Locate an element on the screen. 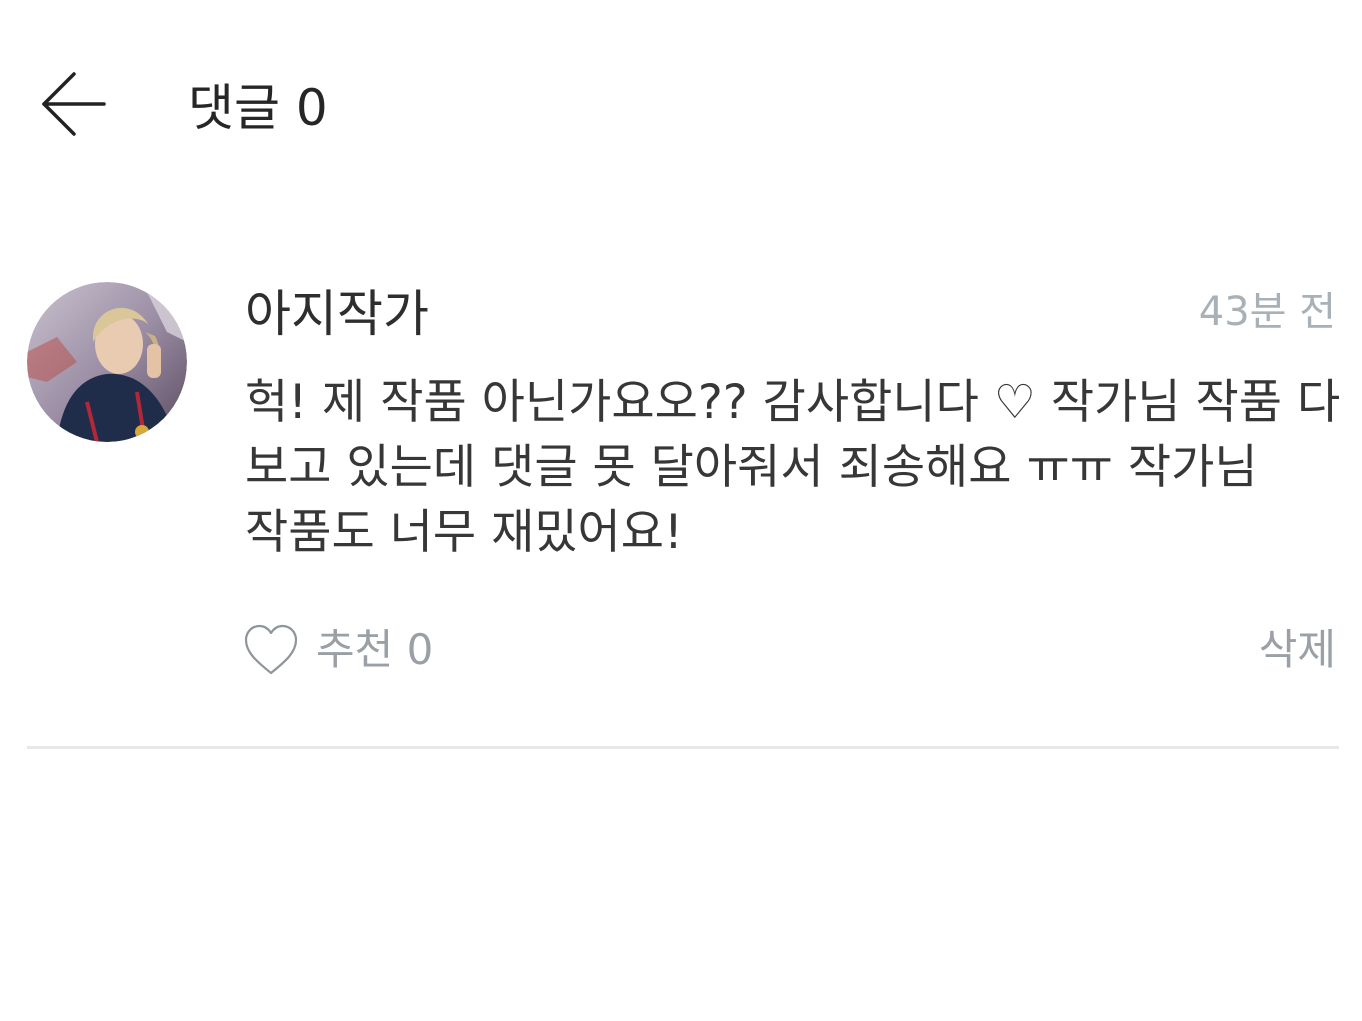 Image resolution: width=1362 pixels, height=1021 pixels. comment-author: 아지작가 is located at coordinates (337, 314).